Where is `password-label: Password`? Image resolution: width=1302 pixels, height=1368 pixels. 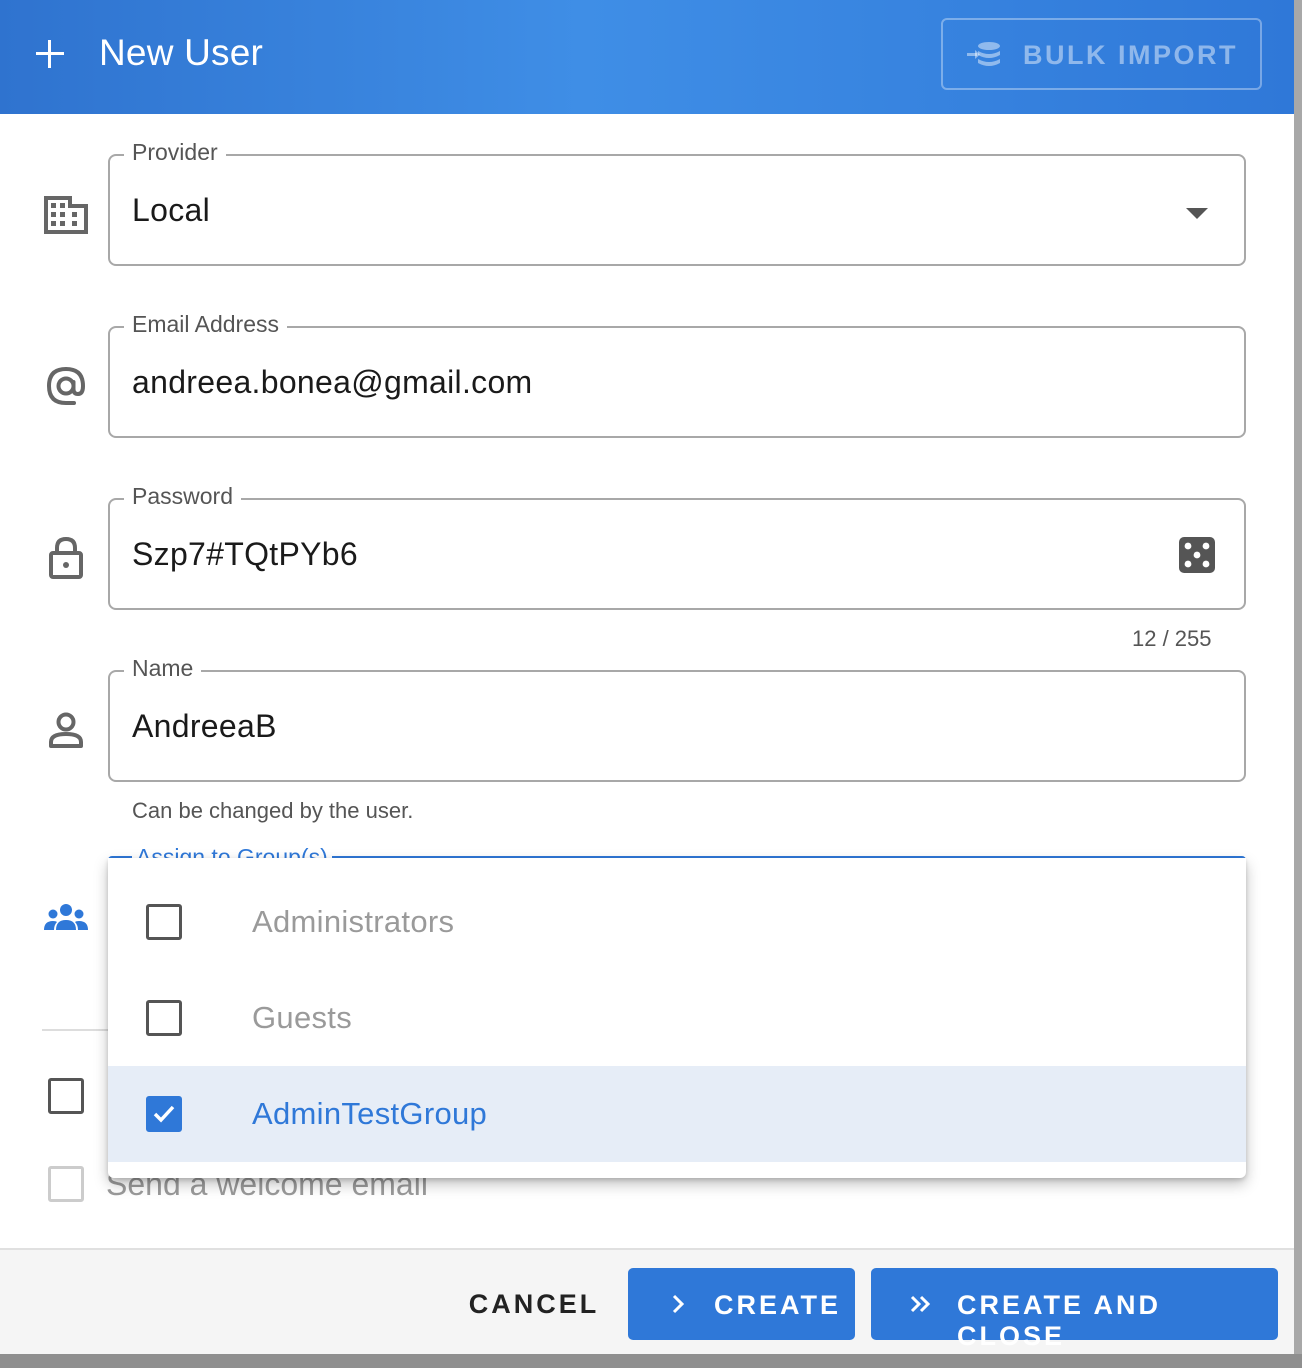
password-label: Password is located at coordinates (182, 496).